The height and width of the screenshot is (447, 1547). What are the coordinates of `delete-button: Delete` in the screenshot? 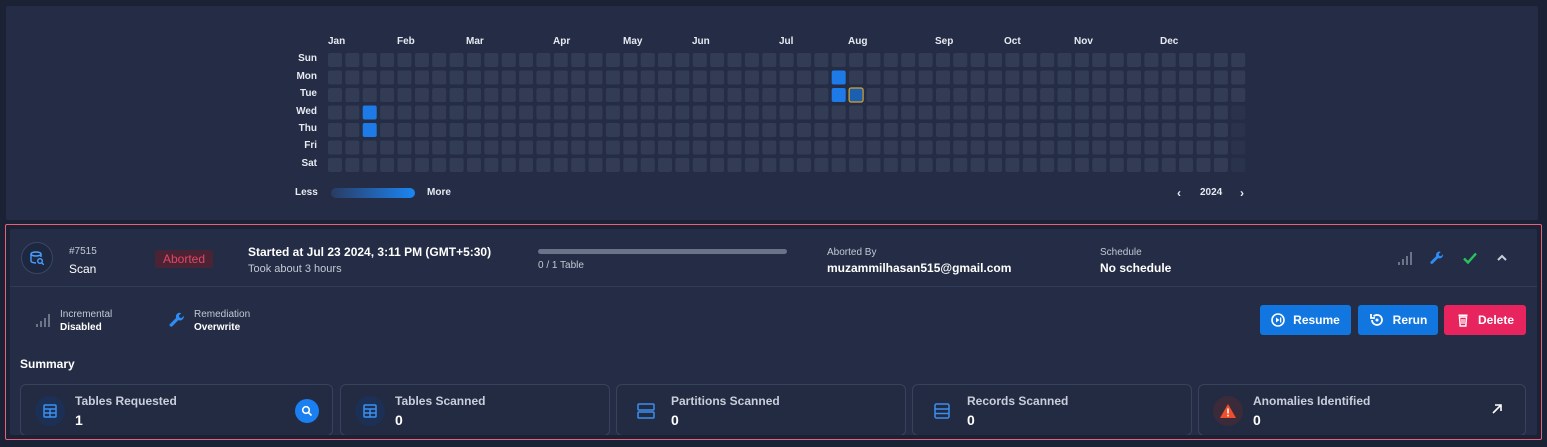 It's located at (1485, 320).